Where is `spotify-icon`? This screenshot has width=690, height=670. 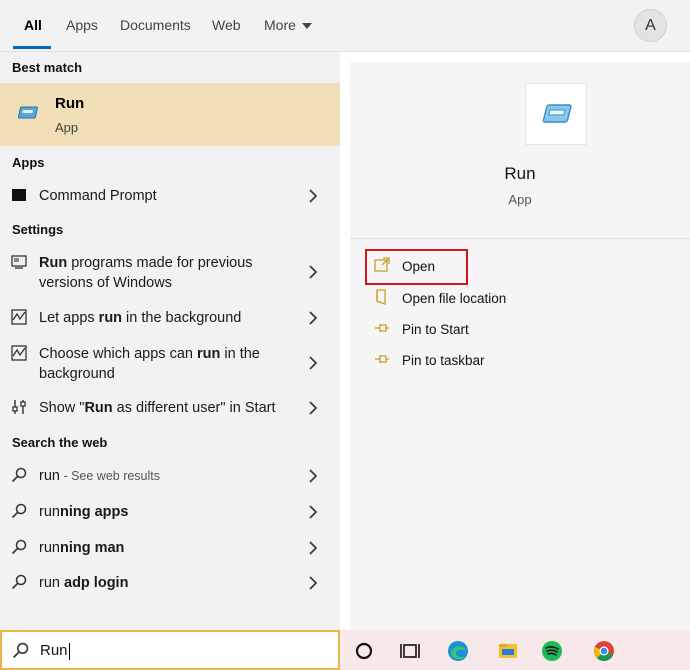
spotify-icon is located at coordinates (552, 651).